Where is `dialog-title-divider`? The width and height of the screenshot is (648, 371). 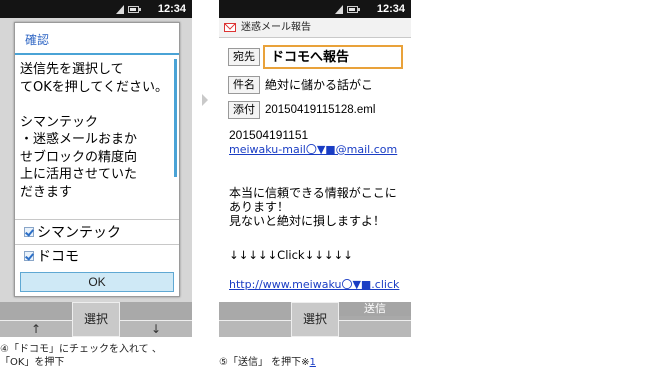 dialog-title-divider is located at coordinates (97, 54).